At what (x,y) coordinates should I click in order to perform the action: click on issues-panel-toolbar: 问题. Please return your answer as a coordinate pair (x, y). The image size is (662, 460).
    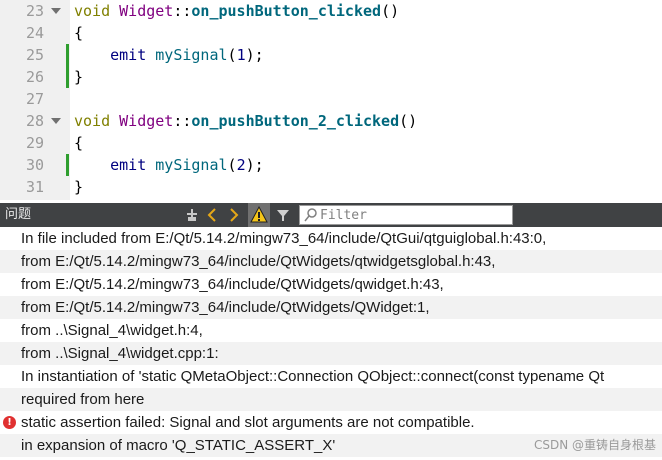
    Looking at the image, I should click on (331, 215).